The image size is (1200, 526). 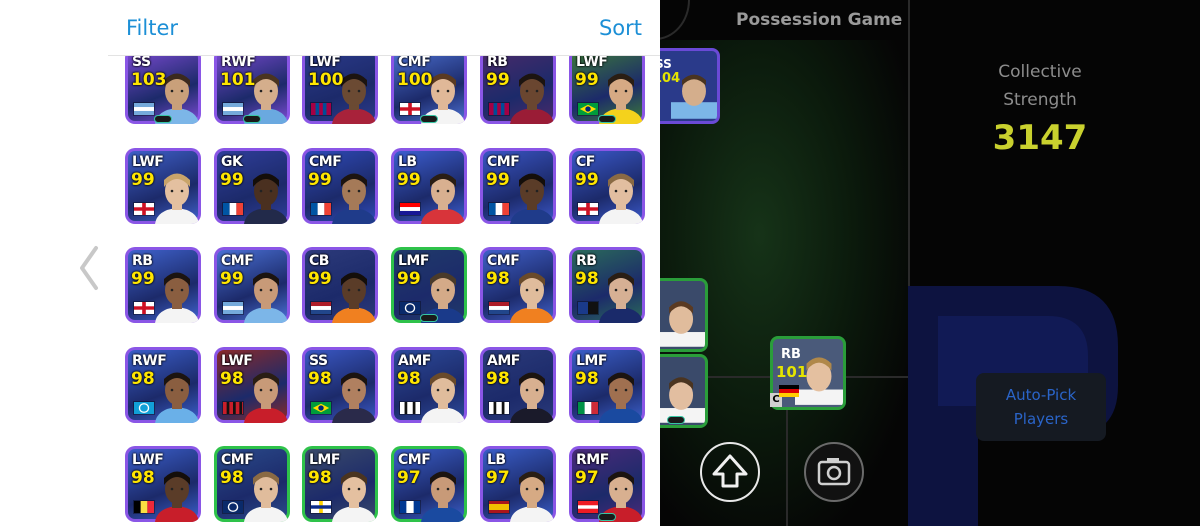 What do you see at coordinates (384, 28) in the screenshot?
I see `panel-header: Filter Sort` at bounding box center [384, 28].